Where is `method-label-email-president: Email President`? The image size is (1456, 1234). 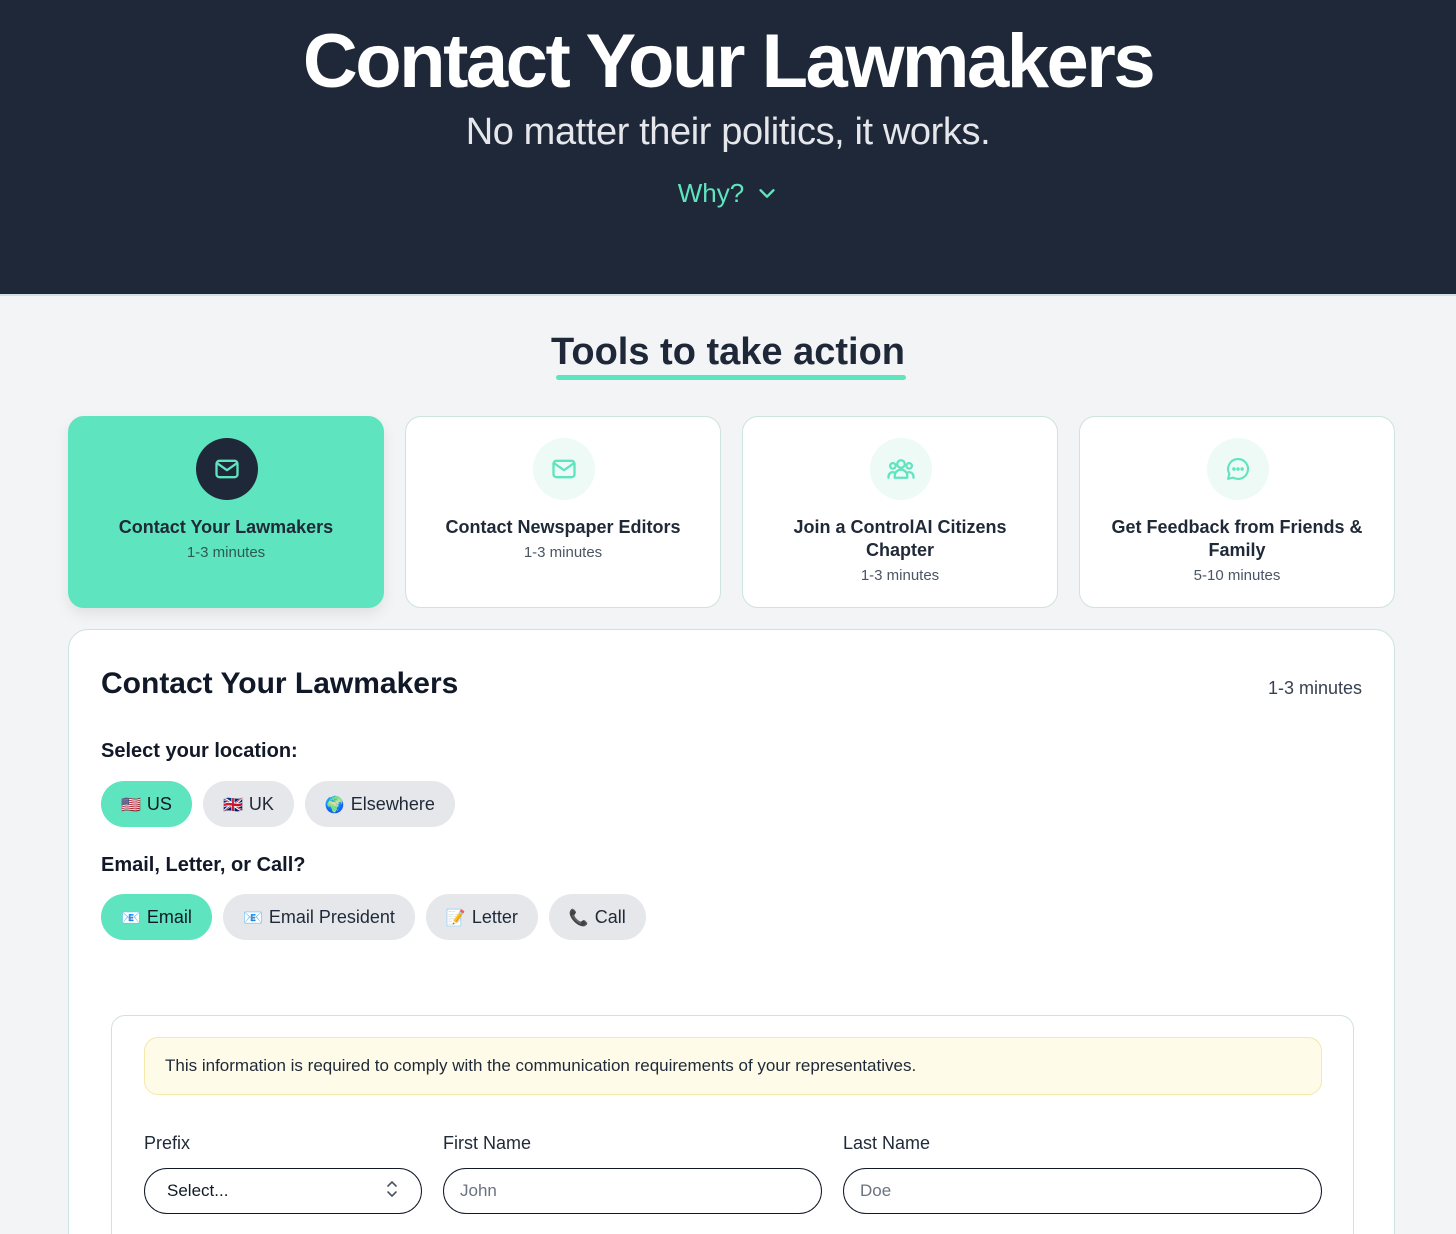 method-label-email-president: Email President is located at coordinates (331, 916).